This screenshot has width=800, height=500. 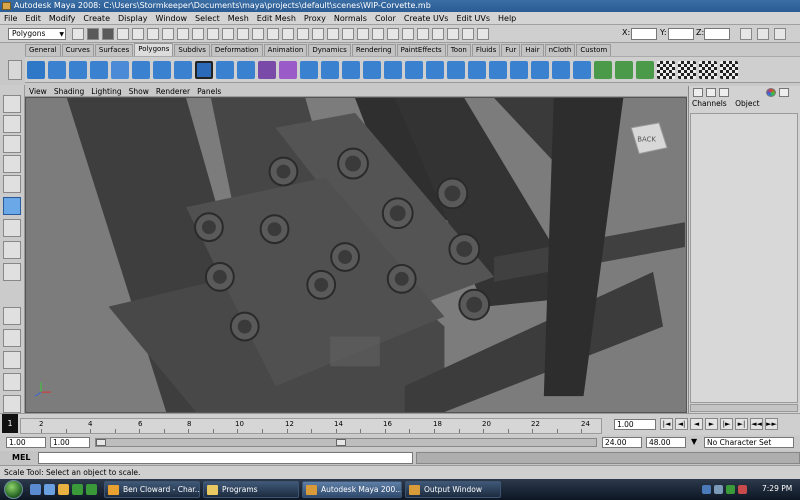 I want to click on select-component-icon, so click(x=153, y=34).